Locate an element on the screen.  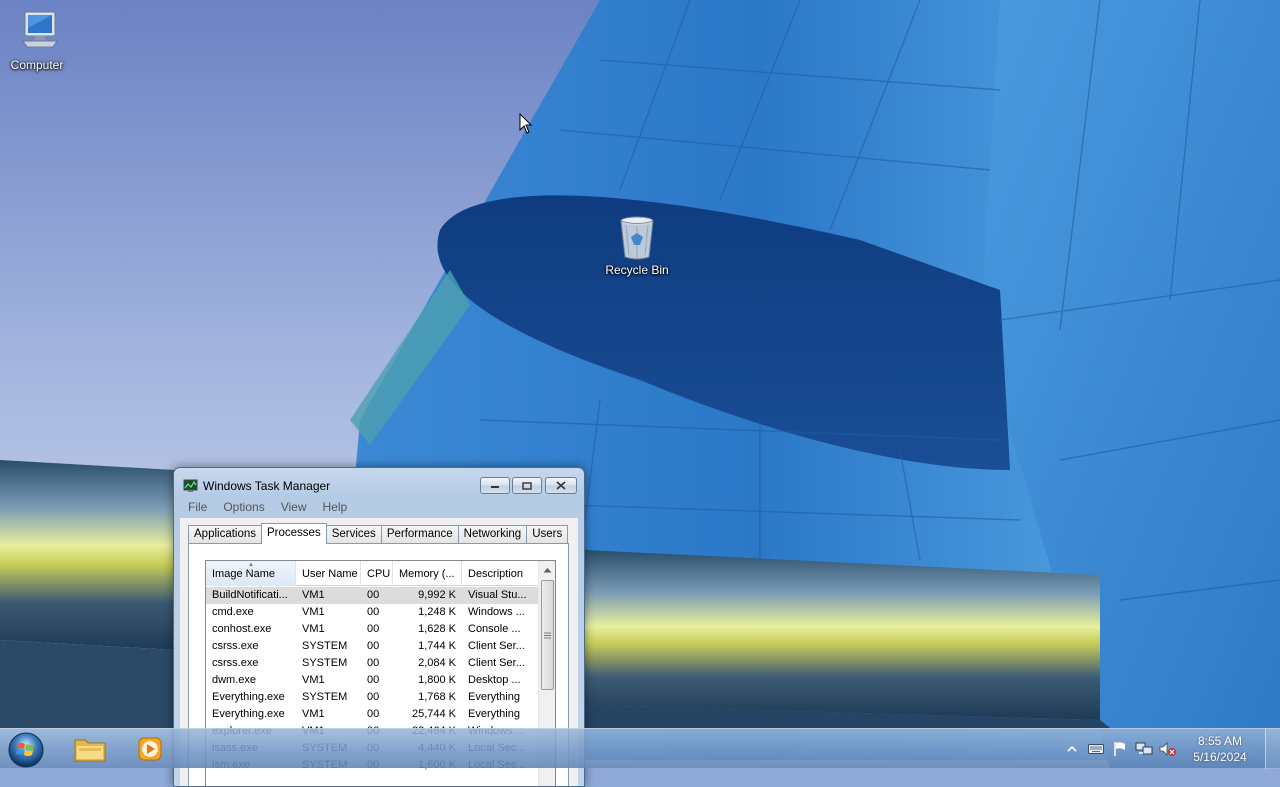
tab-processes: Processes is located at coordinates (294, 533).